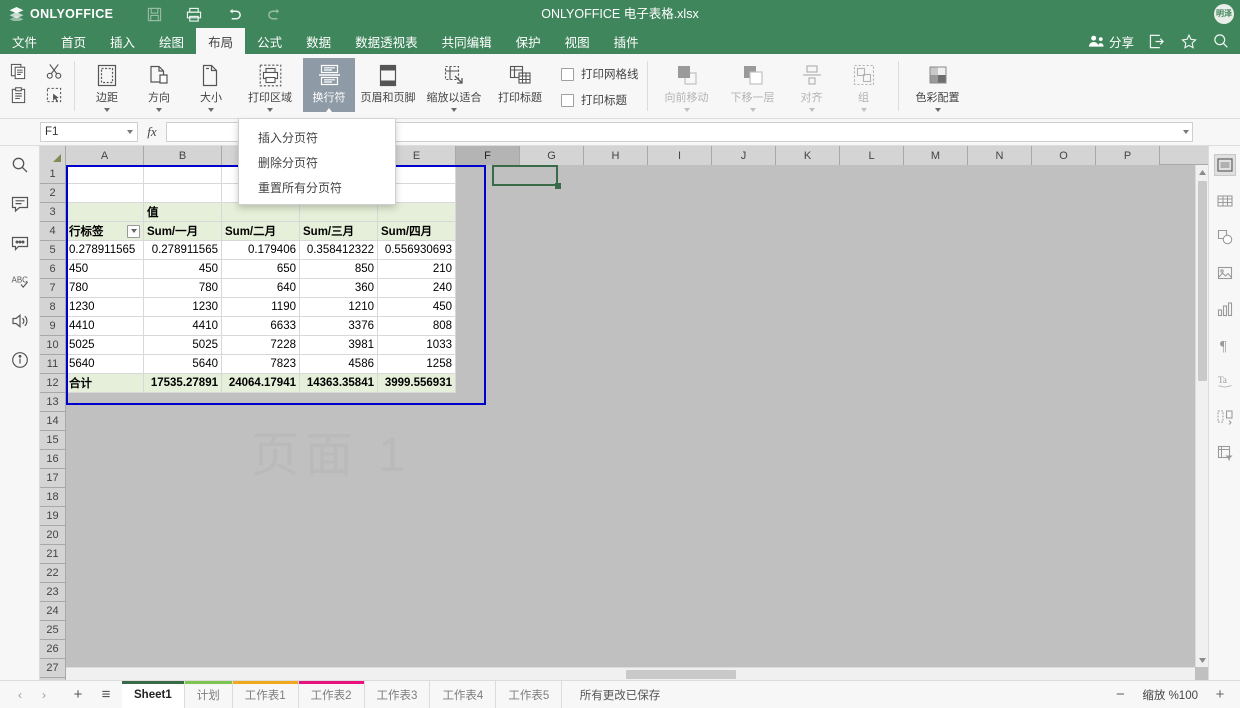  Describe the element at coordinates (630, 673) in the screenshot. I see `horizontal-scrollbar` at that location.